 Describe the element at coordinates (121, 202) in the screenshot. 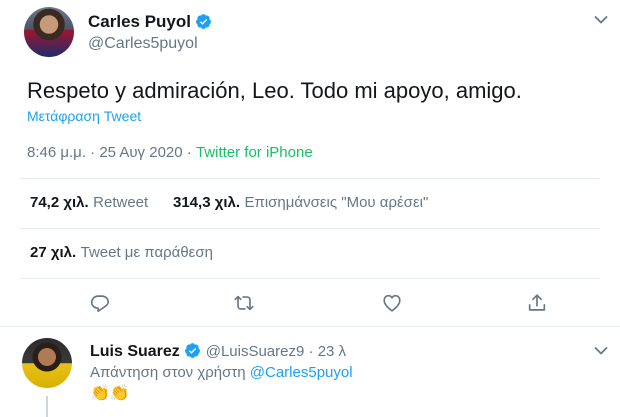

I see `retweets-label: Retweet` at that location.